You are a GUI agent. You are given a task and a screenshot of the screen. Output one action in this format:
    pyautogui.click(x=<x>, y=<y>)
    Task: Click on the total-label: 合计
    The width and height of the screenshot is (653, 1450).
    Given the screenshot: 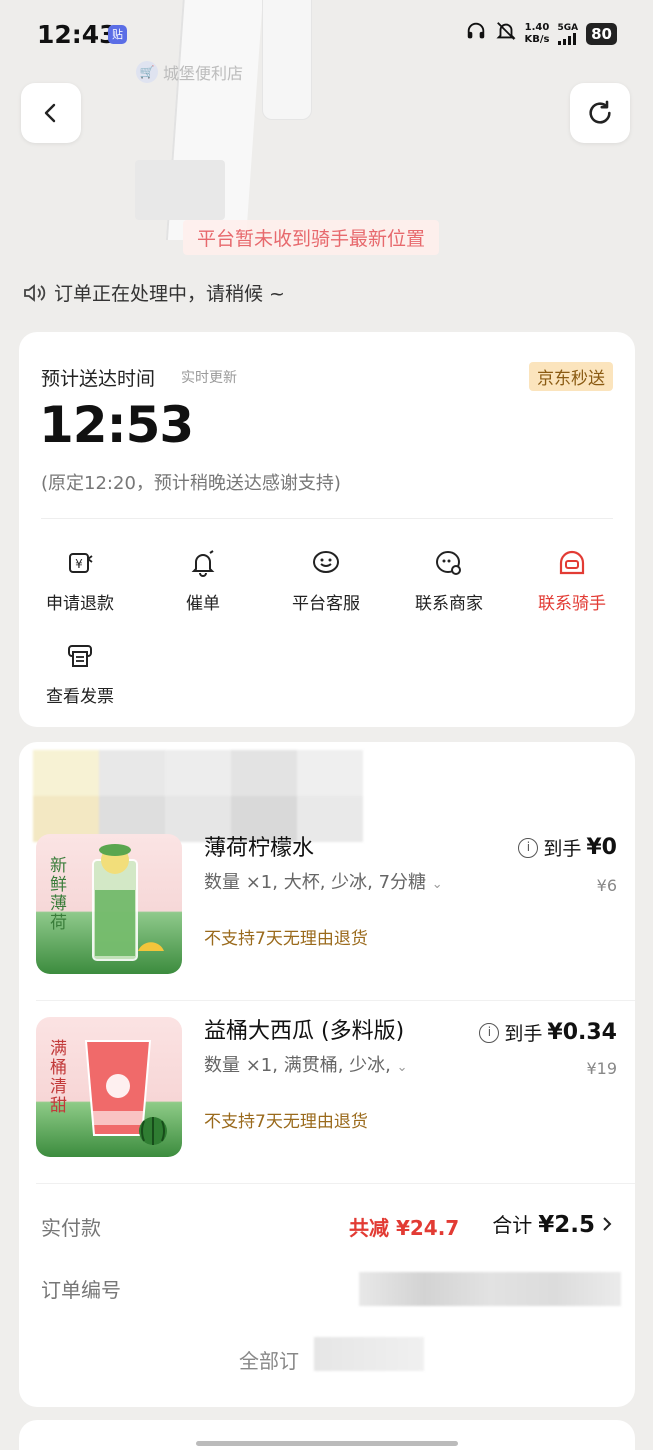 What is the action you would take?
    pyautogui.click(x=512, y=1225)
    